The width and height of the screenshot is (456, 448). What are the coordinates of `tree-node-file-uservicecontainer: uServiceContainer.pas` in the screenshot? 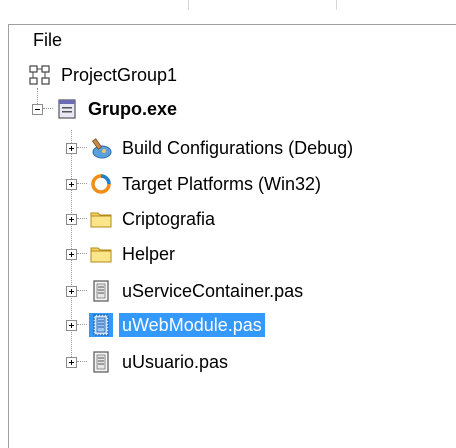 It's located at (186, 291).